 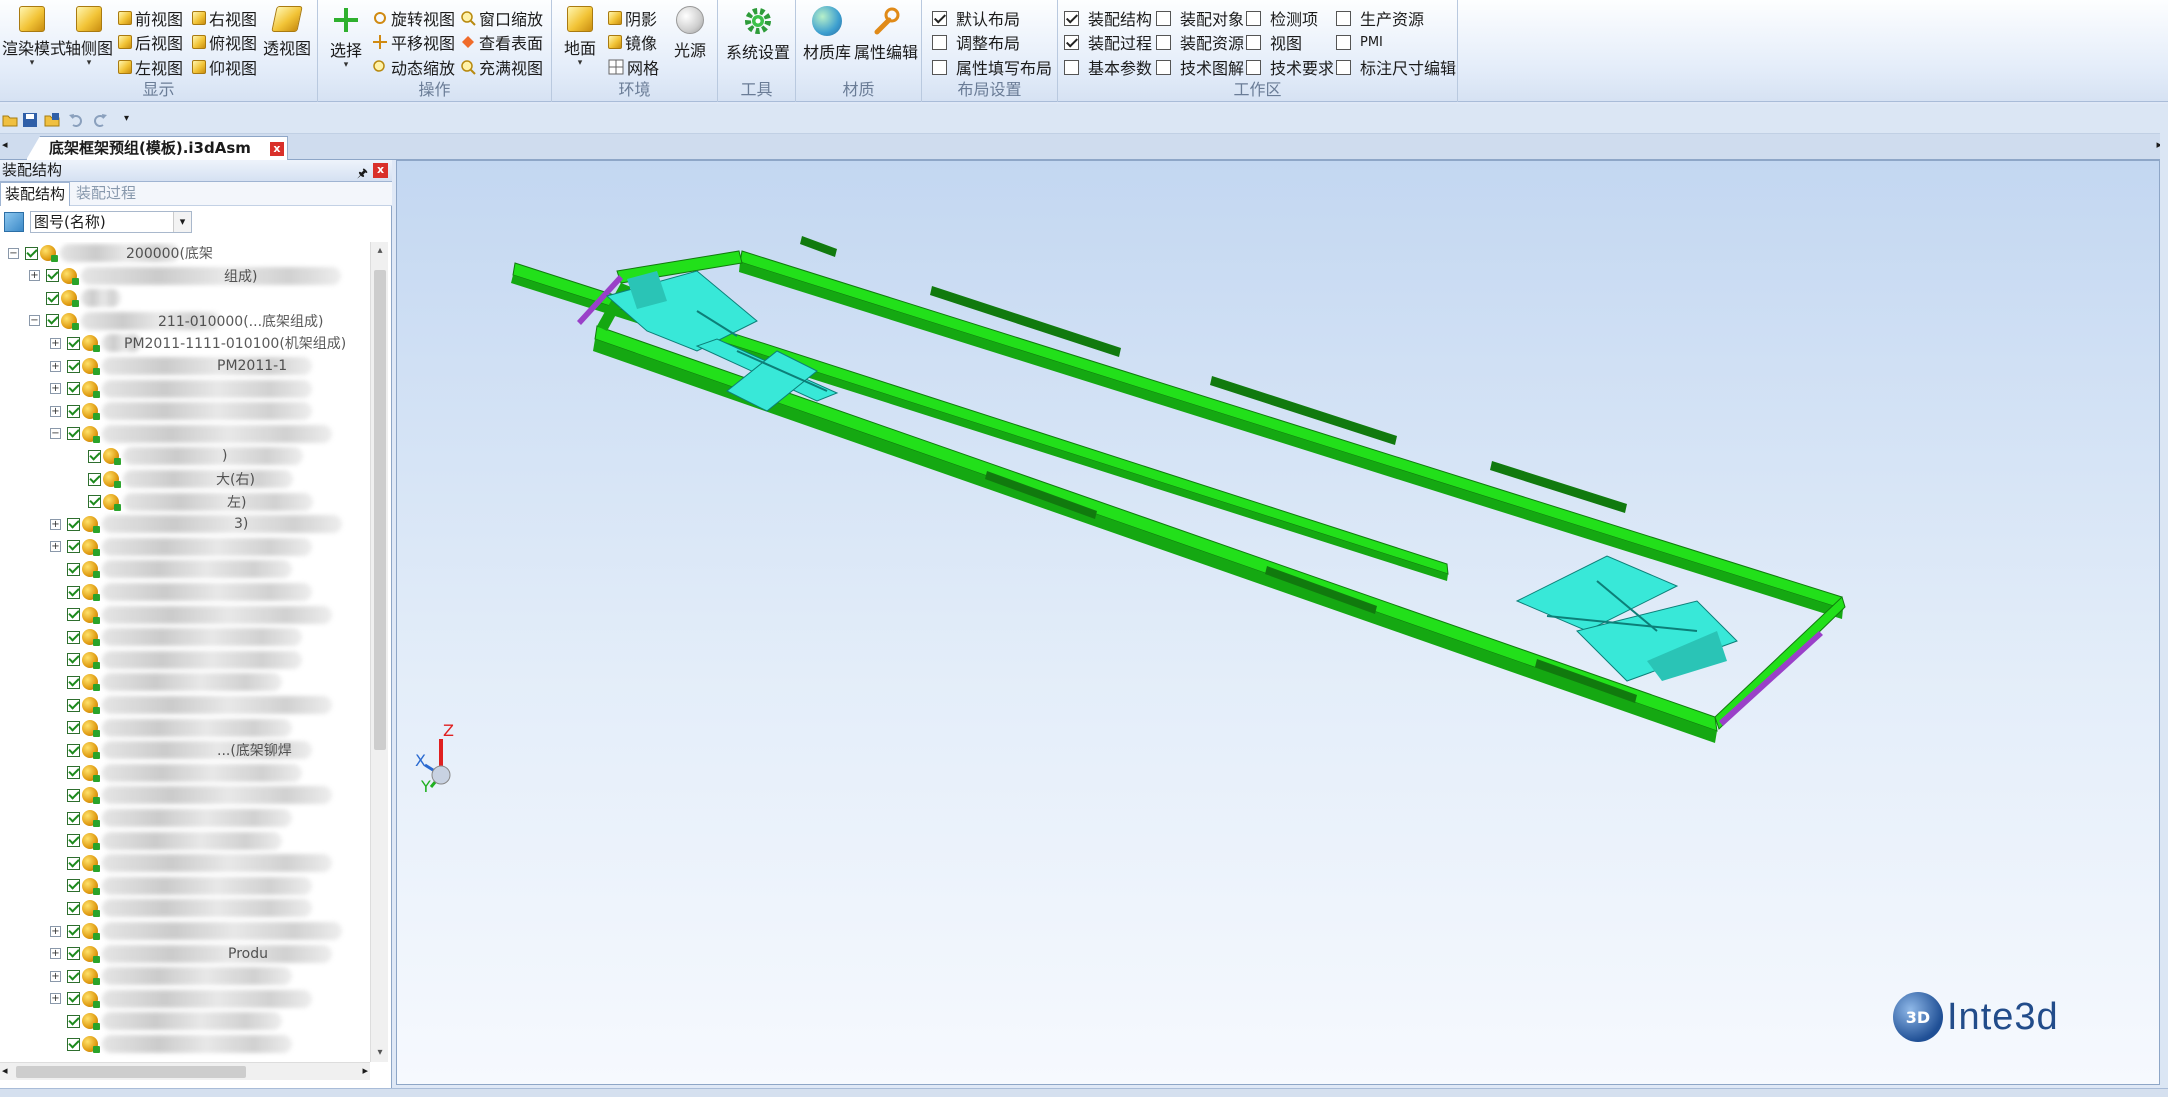 What do you see at coordinates (106, 194) in the screenshot?
I see `tab-assembly-process: 装配过程` at bounding box center [106, 194].